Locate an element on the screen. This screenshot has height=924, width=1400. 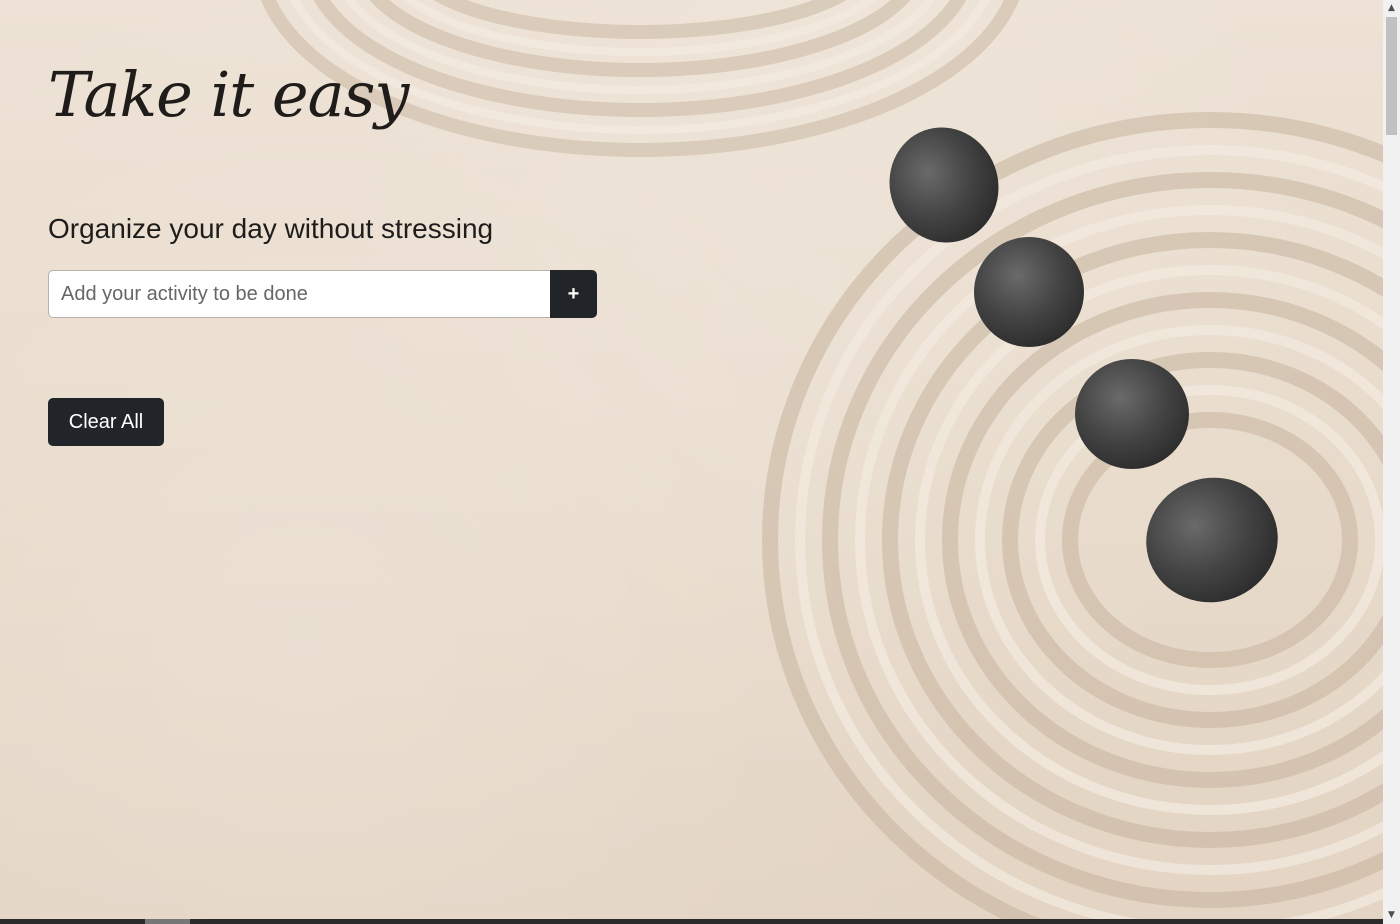
add-activity-button: + is located at coordinates (573, 294).